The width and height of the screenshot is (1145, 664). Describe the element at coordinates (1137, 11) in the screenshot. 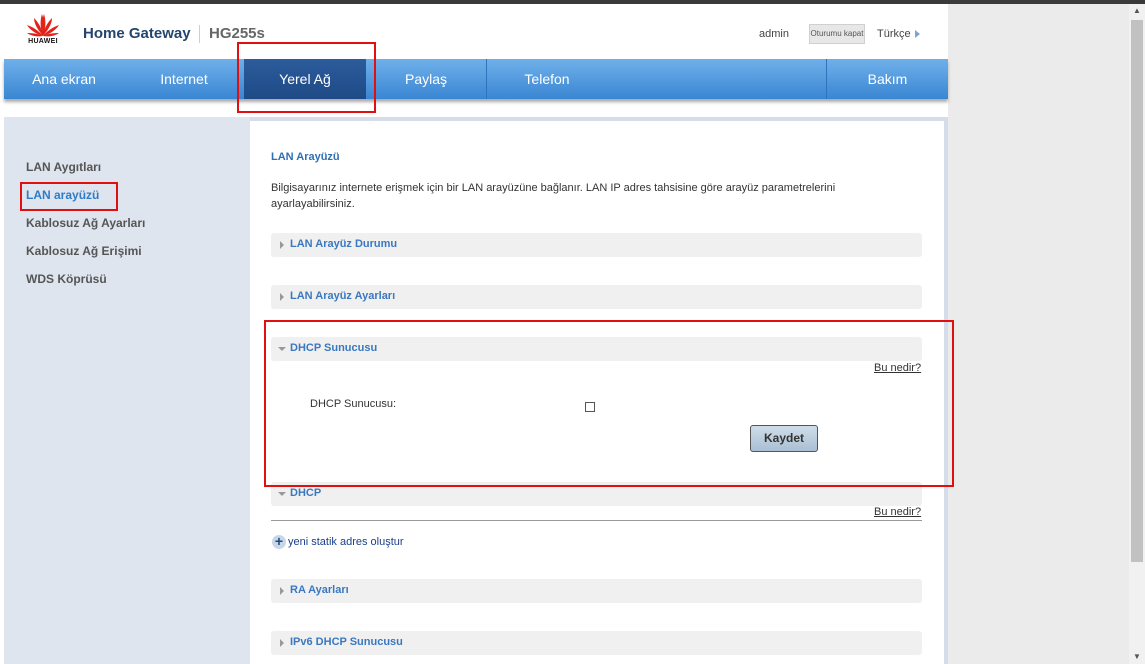

I see `scroll-up-arrow-icon: ▲` at that location.